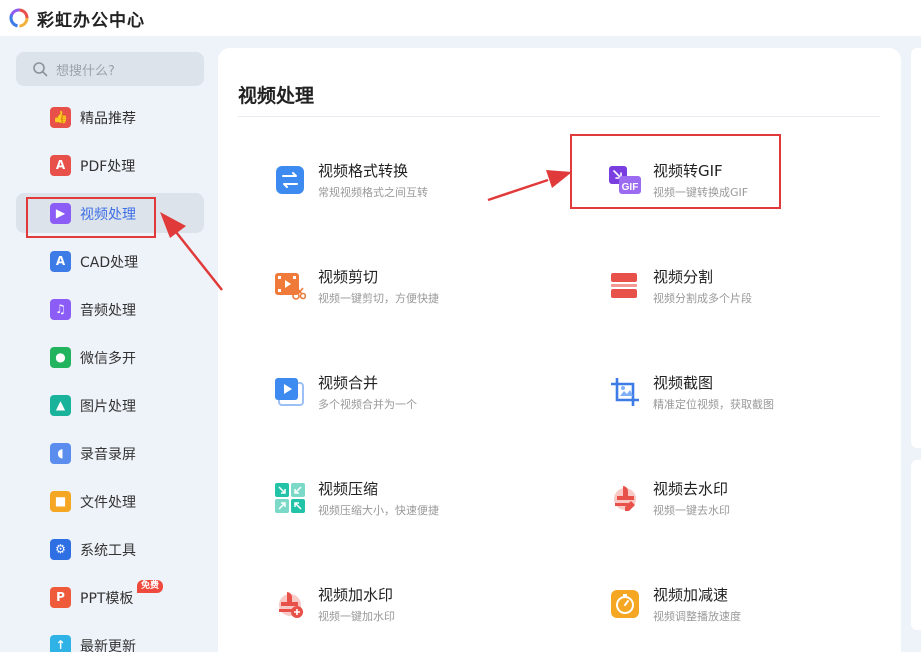 This screenshot has width=921, height=652. Describe the element at coordinates (91, 21) in the screenshot. I see `app-title: 彩虹办公中心` at that location.